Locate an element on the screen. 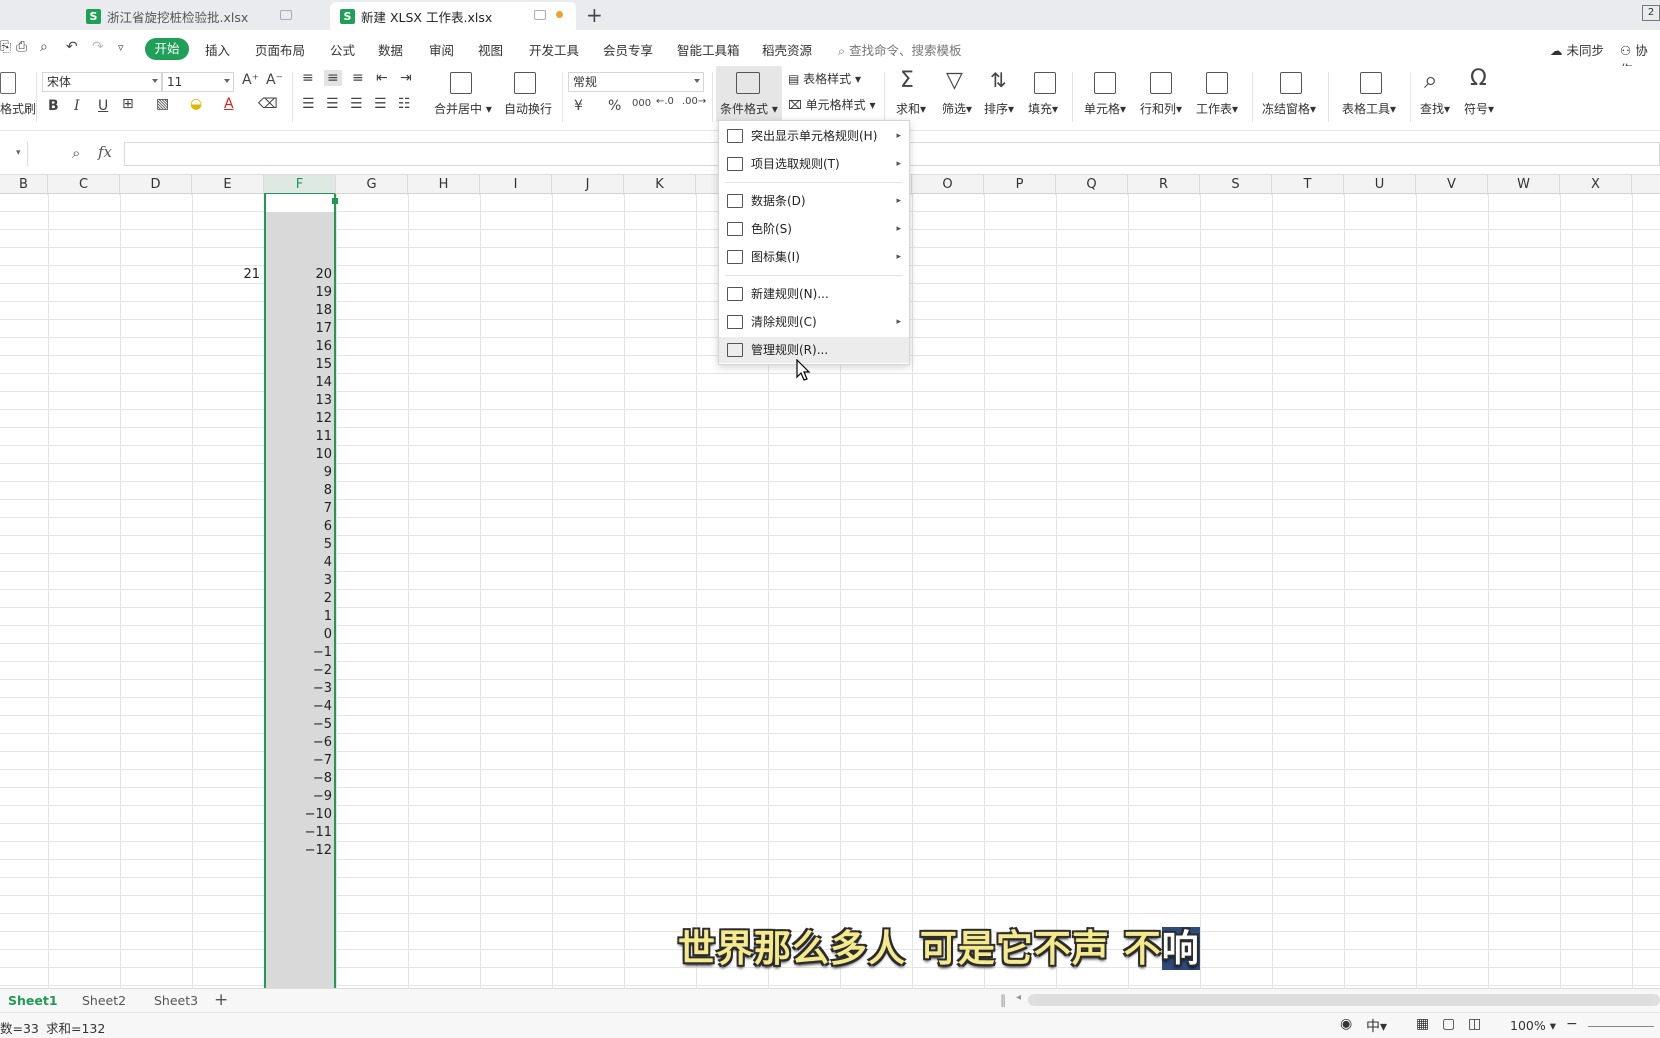 The height and width of the screenshot is (1038, 1660). tab-page-layout: 页面布局 is located at coordinates (280, 49).